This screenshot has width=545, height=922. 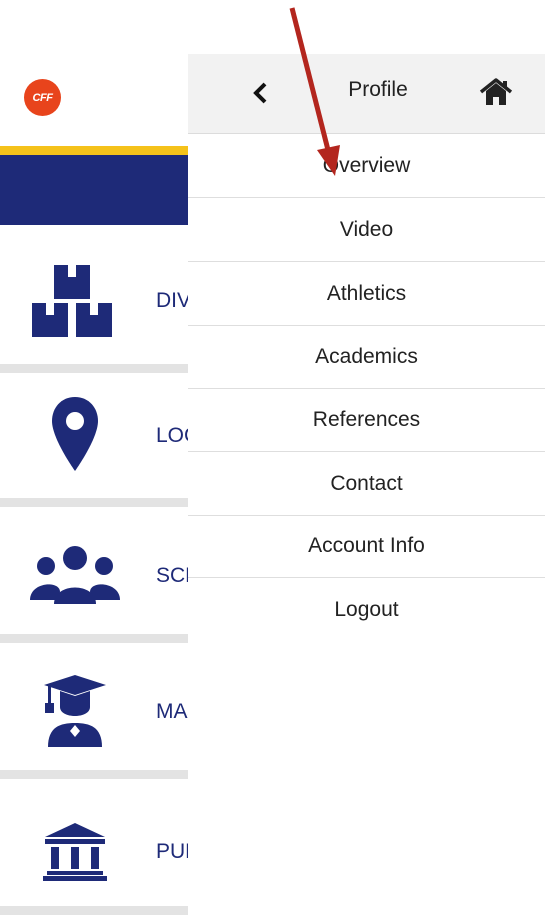 What do you see at coordinates (172, 711) in the screenshot?
I see `menu-item-label: MAJORS` at bounding box center [172, 711].